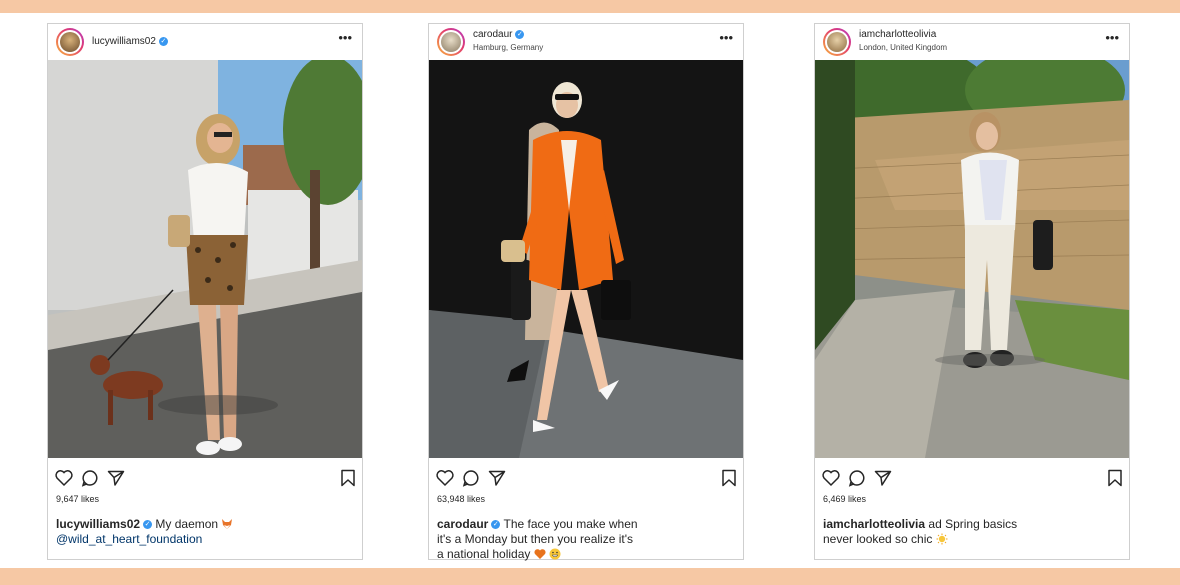 The height and width of the screenshot is (585, 1180). I want to click on caption-text-line2: never looked so chic, so click(878, 539).